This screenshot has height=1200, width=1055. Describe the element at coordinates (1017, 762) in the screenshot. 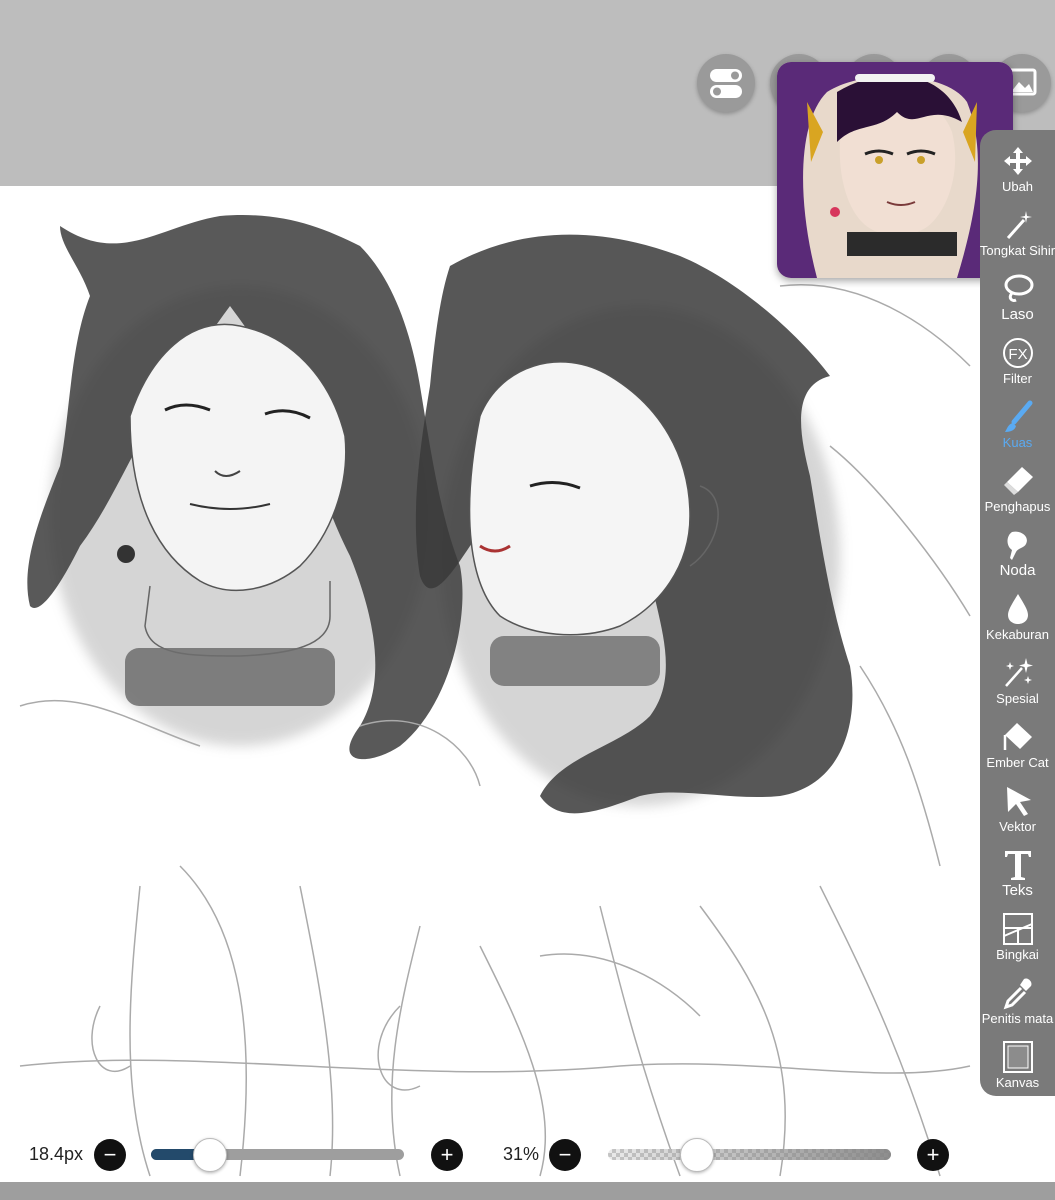

I see `tool-label: Ember Cat` at that location.